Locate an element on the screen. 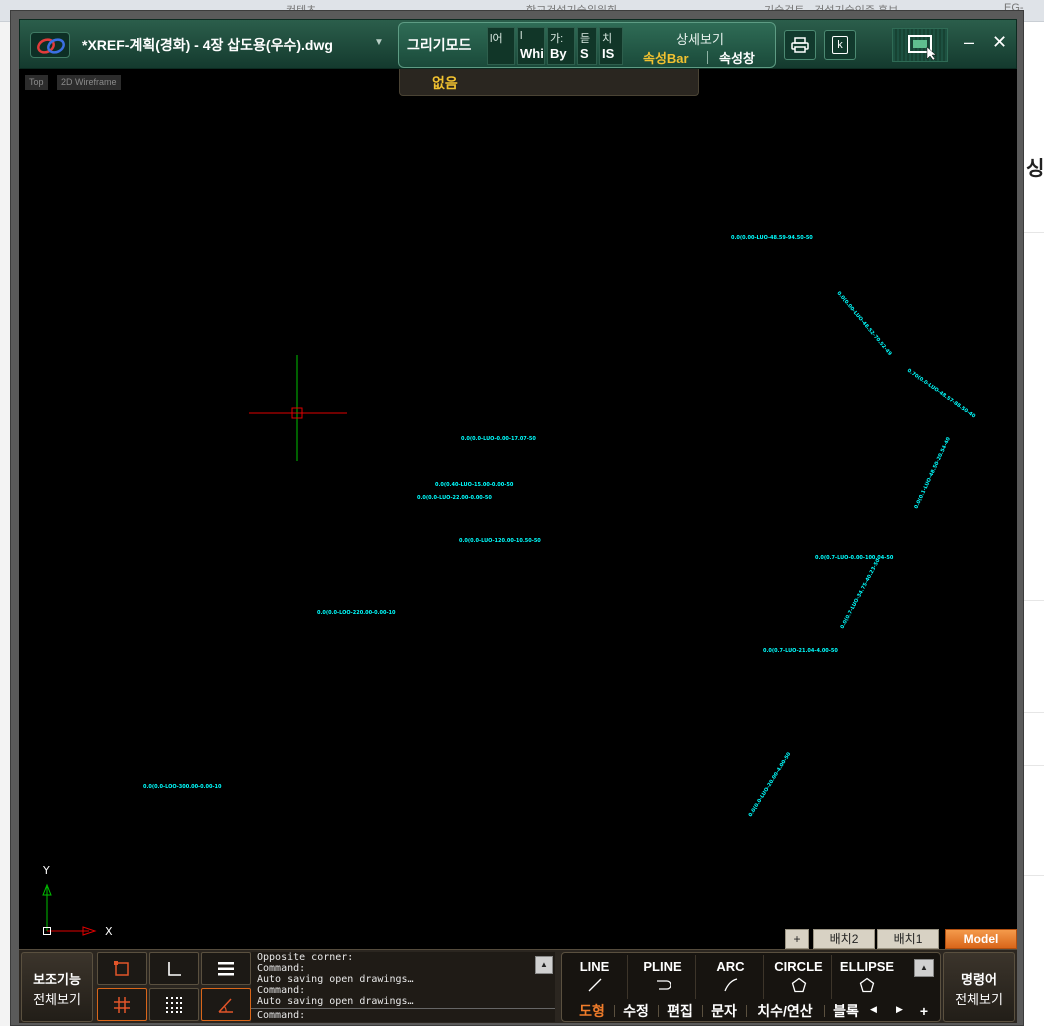 Image resolution: width=1044 pixels, height=1026 pixels. ellipse-command-button: ELLIPSE is located at coordinates (867, 977).